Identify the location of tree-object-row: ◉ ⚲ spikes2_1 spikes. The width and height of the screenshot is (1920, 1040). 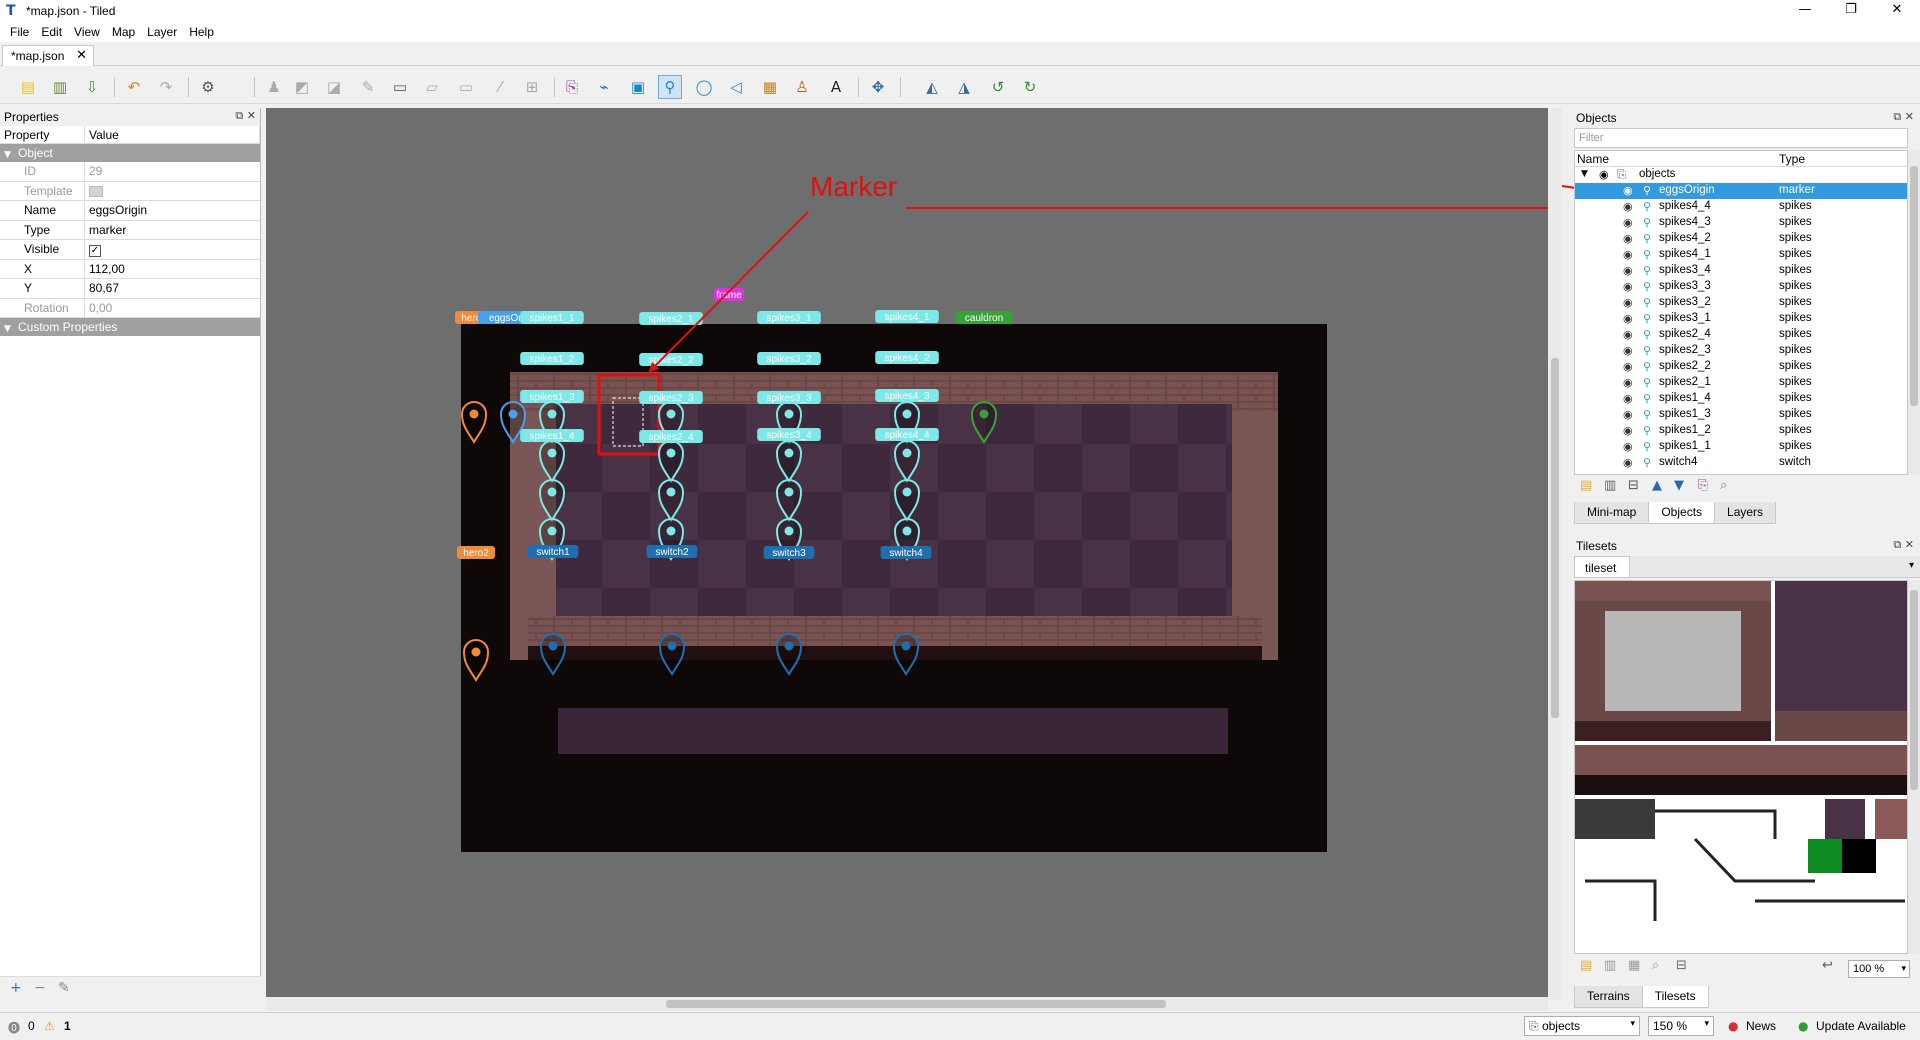
(1741, 383).